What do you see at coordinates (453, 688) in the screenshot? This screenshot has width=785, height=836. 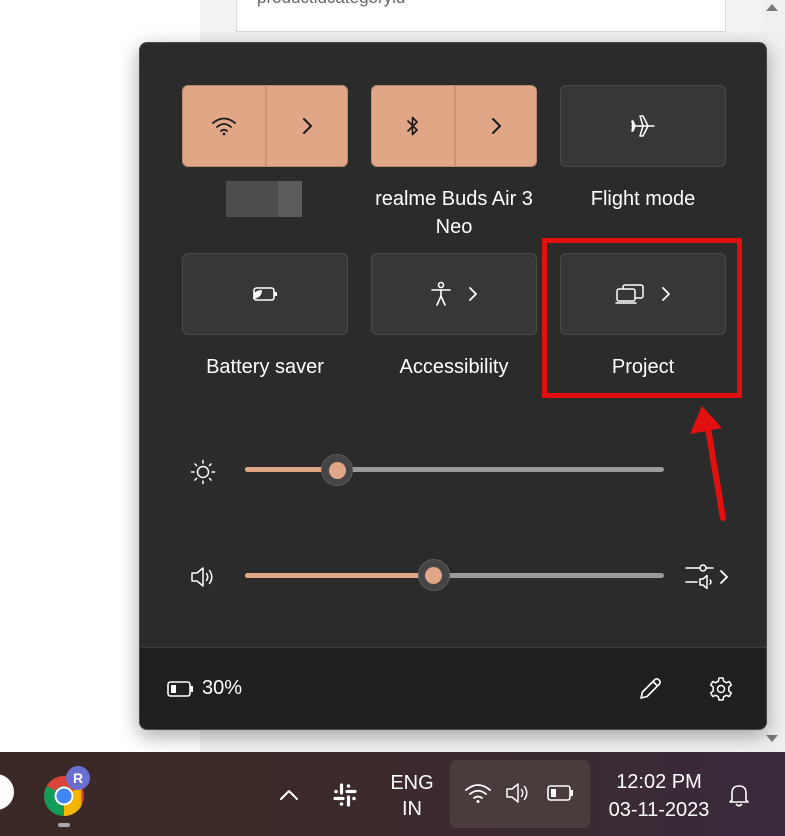 I see `quick-settings-footer: 30%` at bounding box center [453, 688].